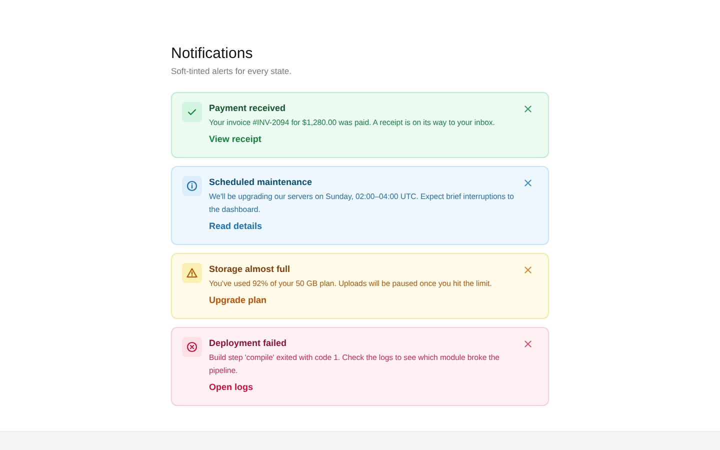  Describe the element at coordinates (235, 139) in the screenshot. I see `alert-action-link: View receipt` at that location.